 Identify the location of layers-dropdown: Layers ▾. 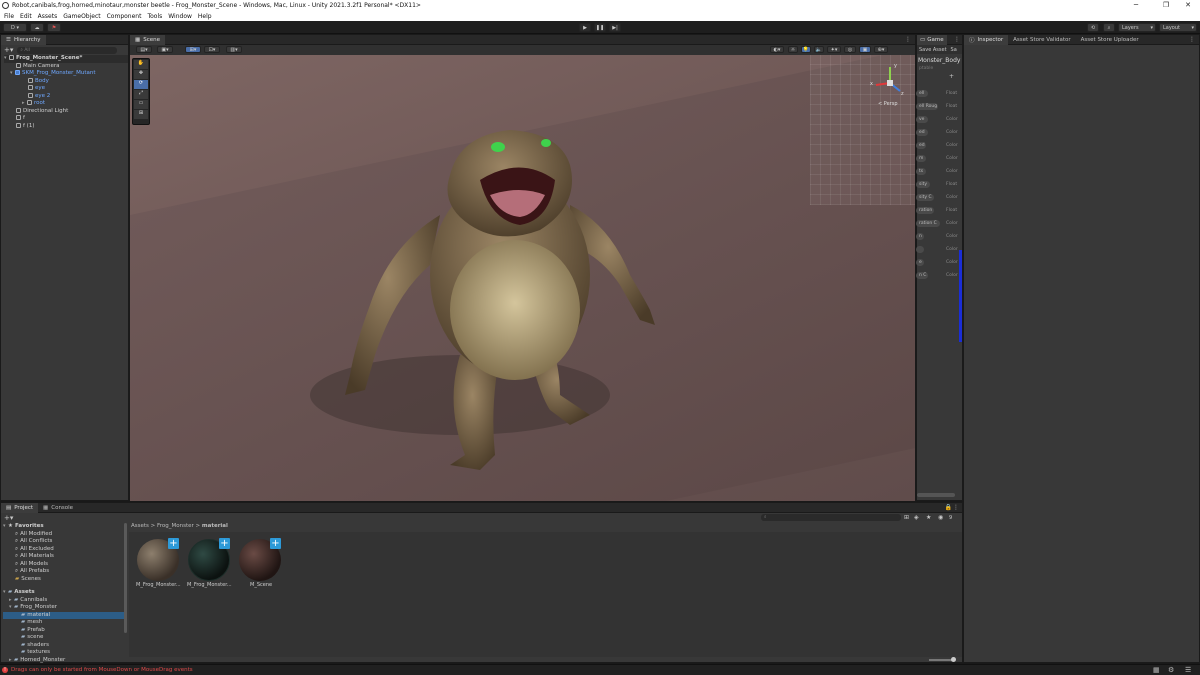
(1137, 27).